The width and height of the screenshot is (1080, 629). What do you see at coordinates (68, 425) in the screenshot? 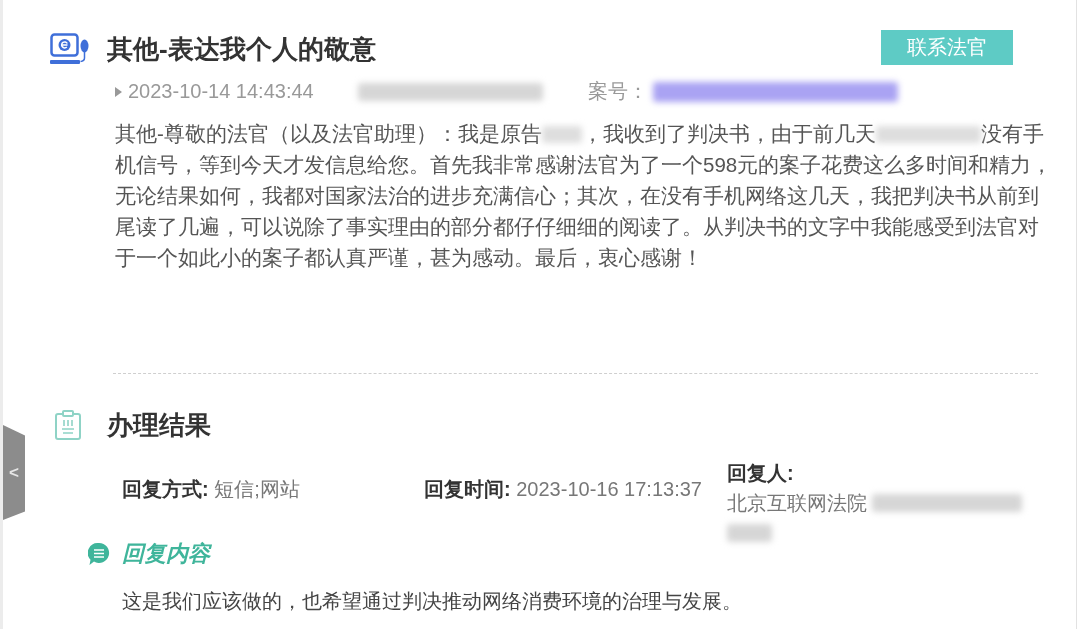
I see `clipboard-icon` at bounding box center [68, 425].